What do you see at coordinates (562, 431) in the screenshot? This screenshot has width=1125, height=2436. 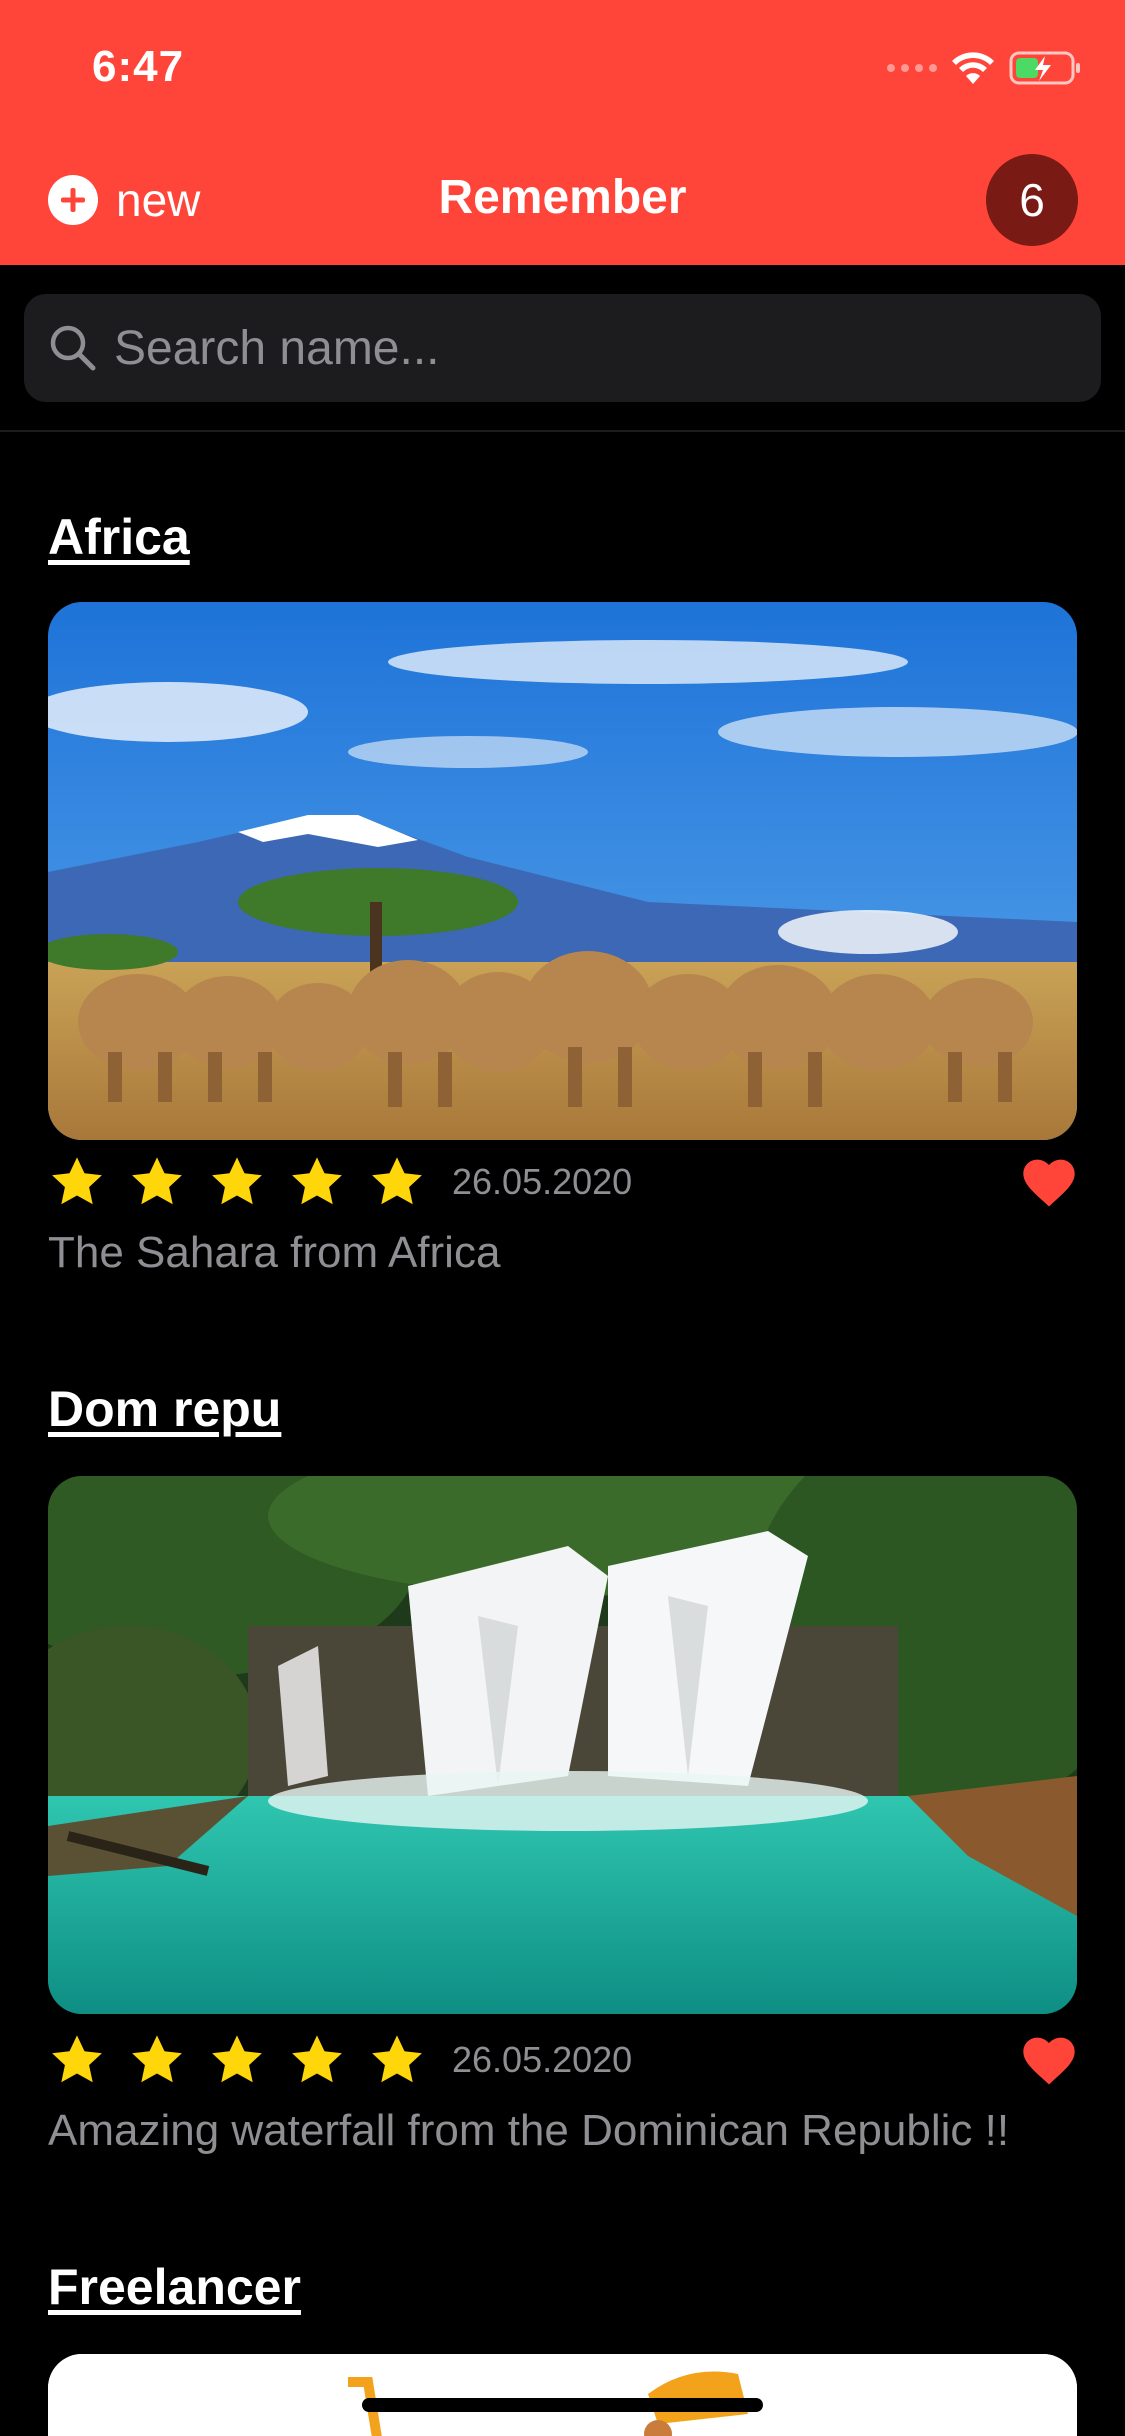 I see `divider` at bounding box center [562, 431].